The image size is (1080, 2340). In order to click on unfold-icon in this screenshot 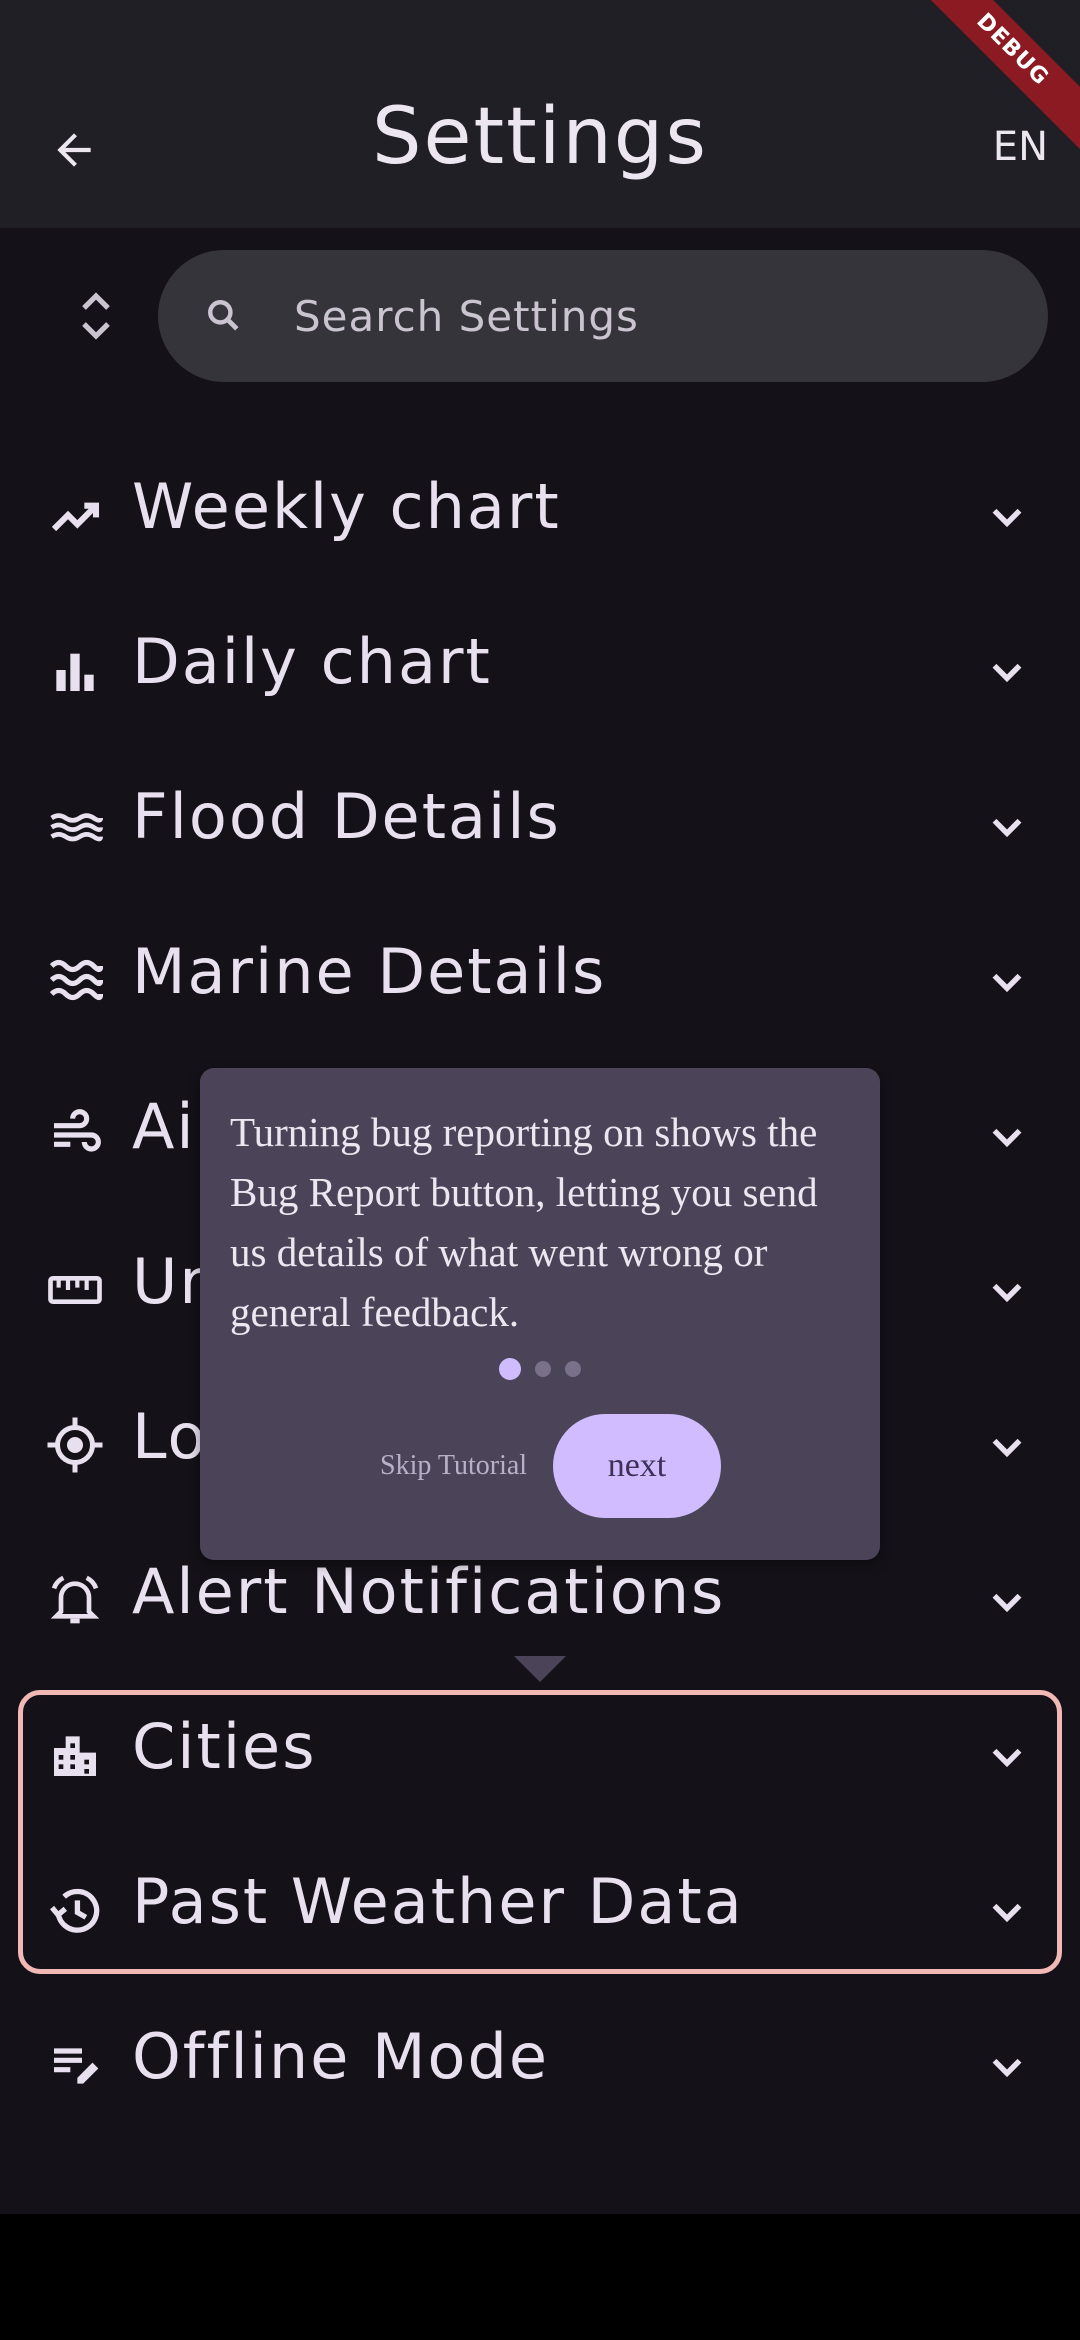, I will do `click(96, 316)`.